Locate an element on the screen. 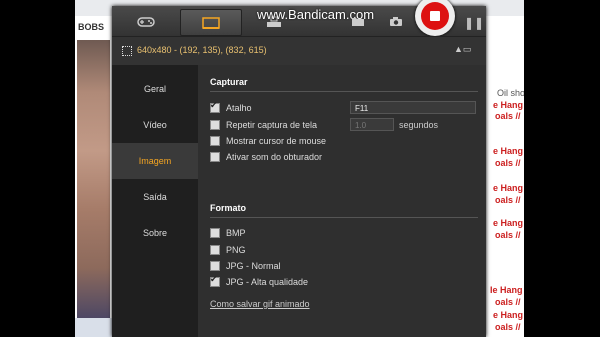 Image resolution: width=600 pixels, height=337 pixels. som-obturador-label: Ativar som do obturador is located at coordinates (274, 157).